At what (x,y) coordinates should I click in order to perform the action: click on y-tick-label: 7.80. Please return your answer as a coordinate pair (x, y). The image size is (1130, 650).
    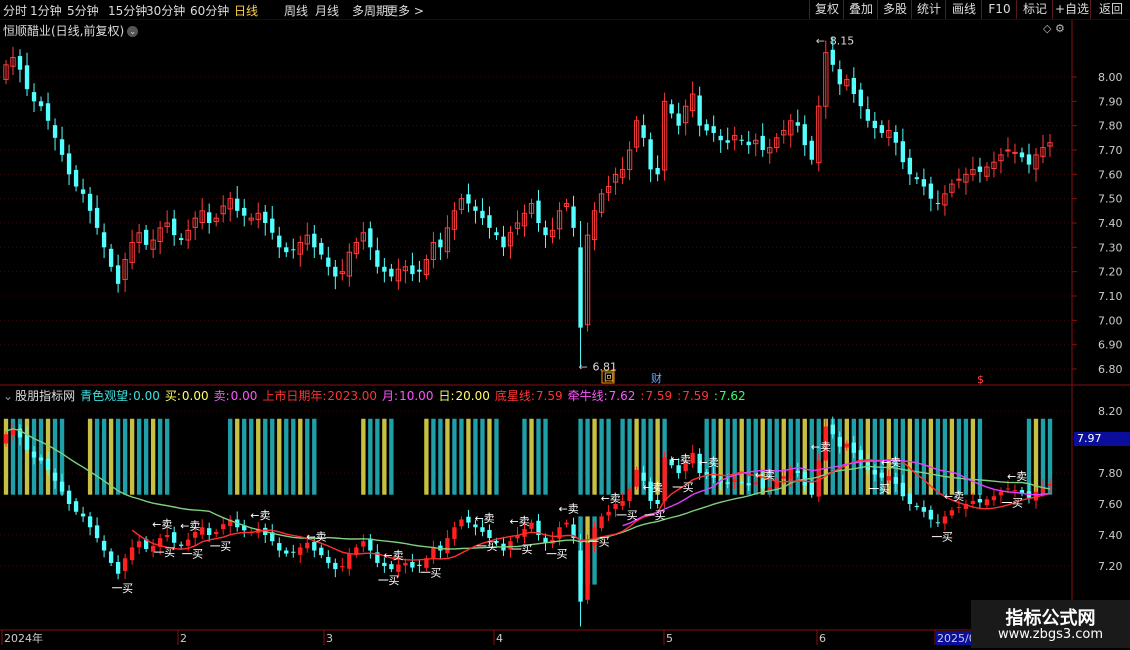
    Looking at the image, I should click on (1110, 126).